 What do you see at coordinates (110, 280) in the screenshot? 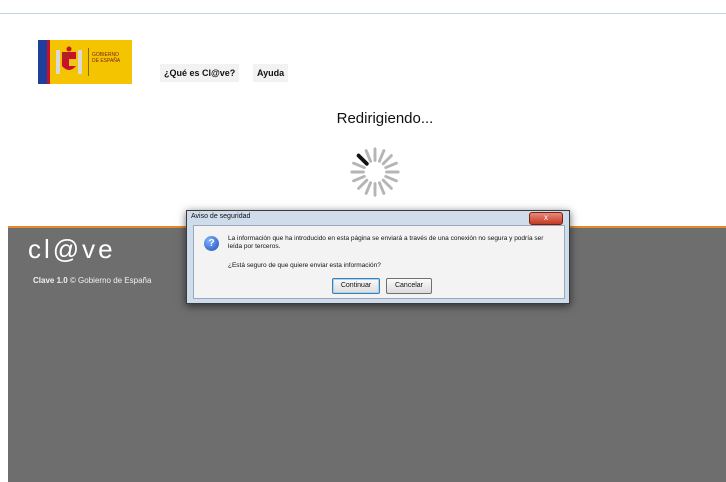
I see `footer-copyright-text: © Gobierno de España` at bounding box center [110, 280].